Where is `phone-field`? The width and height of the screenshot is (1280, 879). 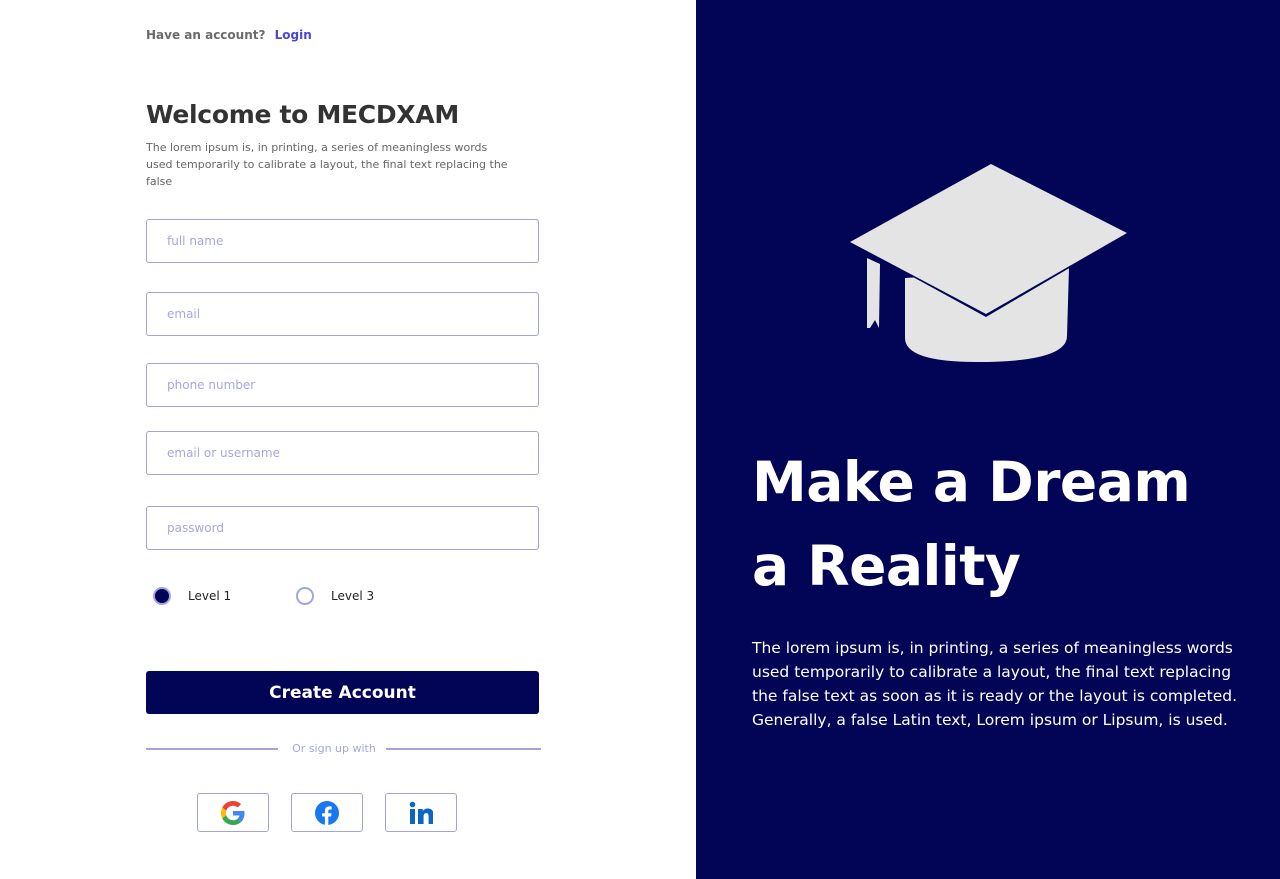
phone-field is located at coordinates (342, 385).